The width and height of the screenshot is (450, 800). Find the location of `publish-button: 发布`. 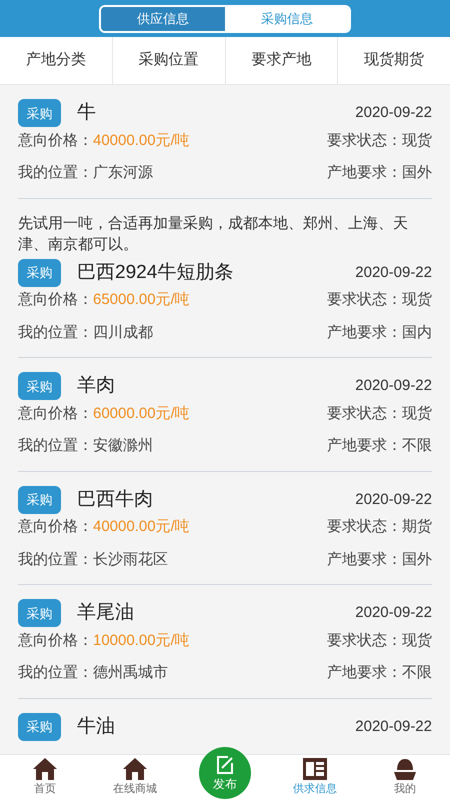

publish-button: 发布 is located at coordinates (225, 773).